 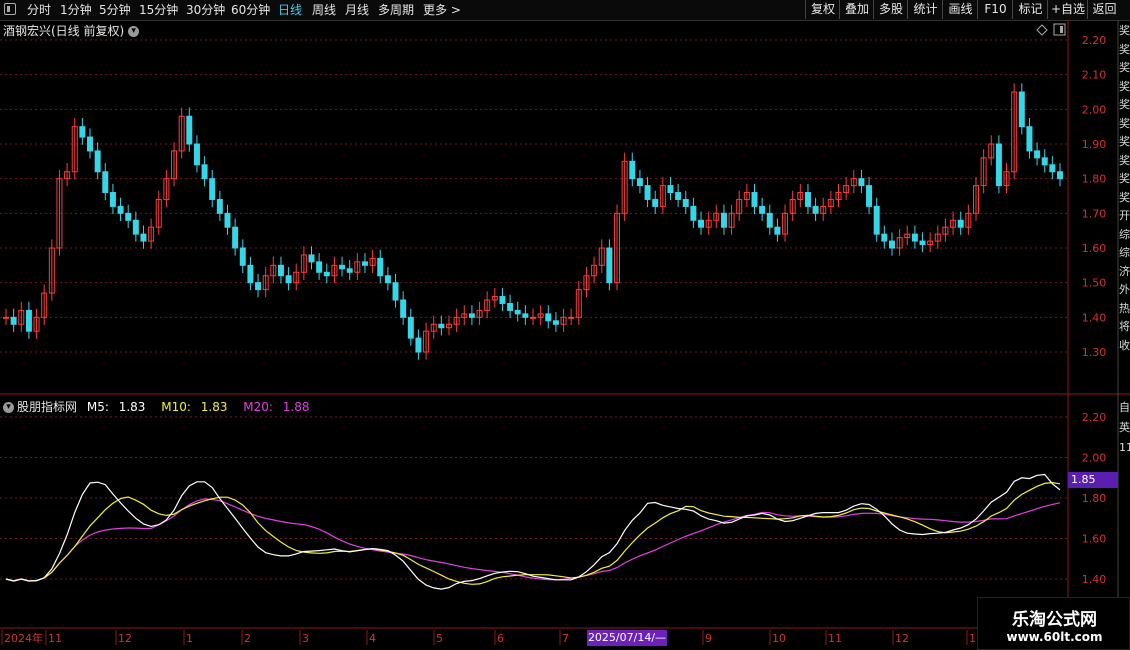 What do you see at coordinates (305, 638) in the screenshot?
I see `x-tick-label: 3` at bounding box center [305, 638].